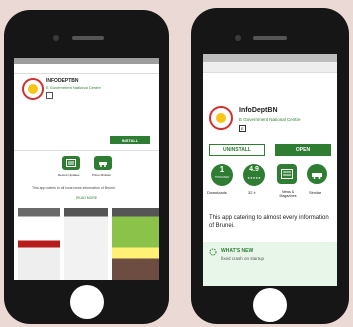  What do you see at coordinates (270, 38) in the screenshot?
I see `right-speaker` at bounding box center [270, 38].